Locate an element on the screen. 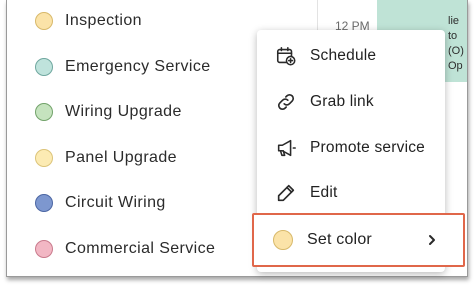  calendar-add-icon is located at coordinates (286, 56).